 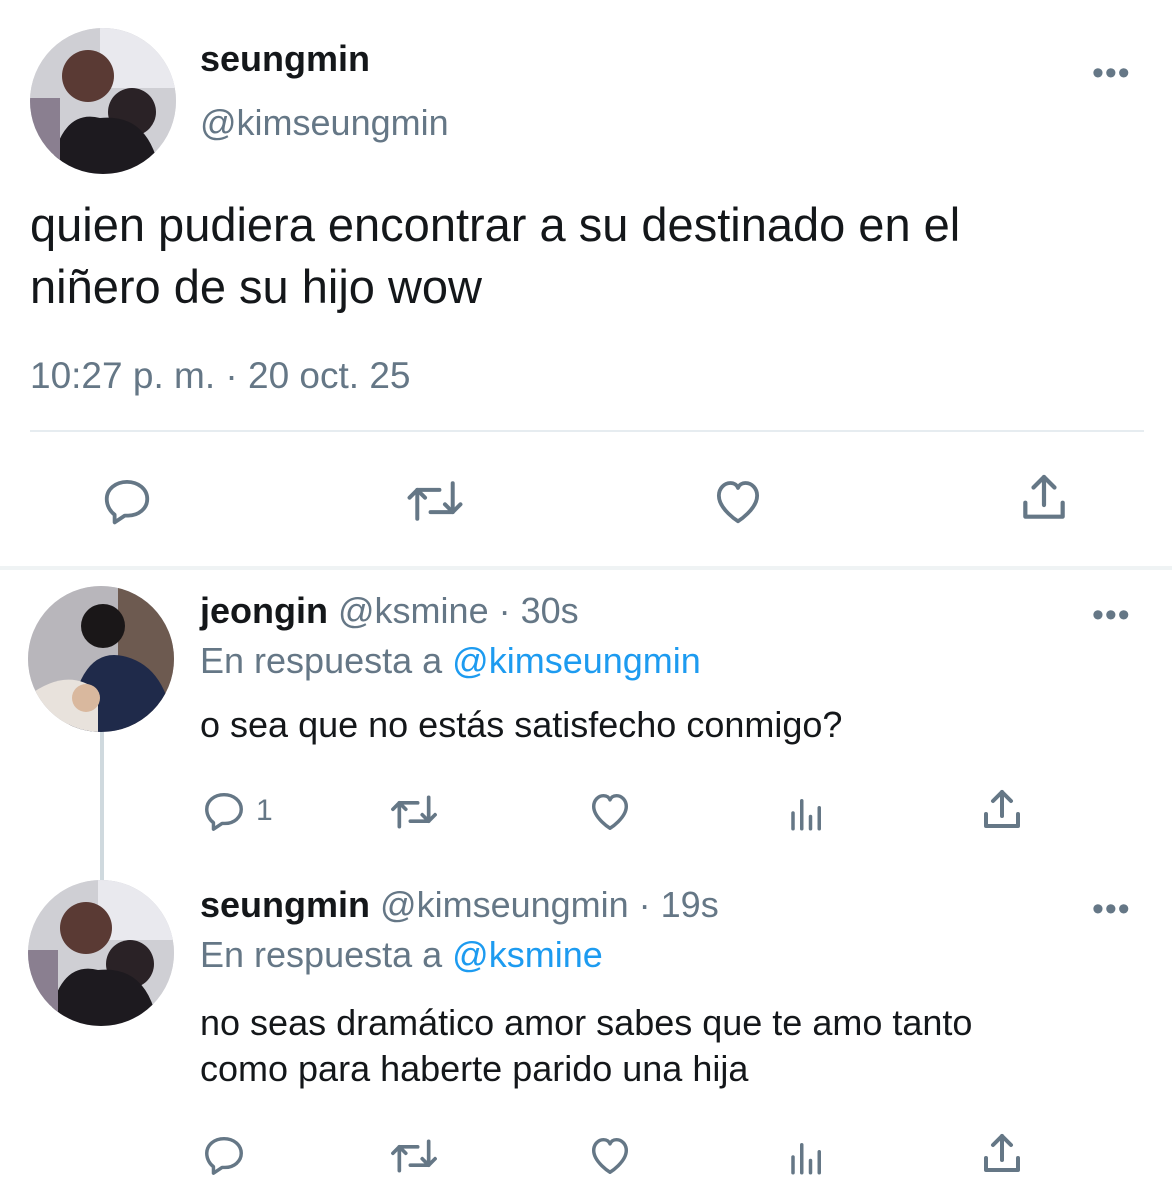 What do you see at coordinates (679, 904) in the screenshot?
I see `reply-time: · 19s` at bounding box center [679, 904].